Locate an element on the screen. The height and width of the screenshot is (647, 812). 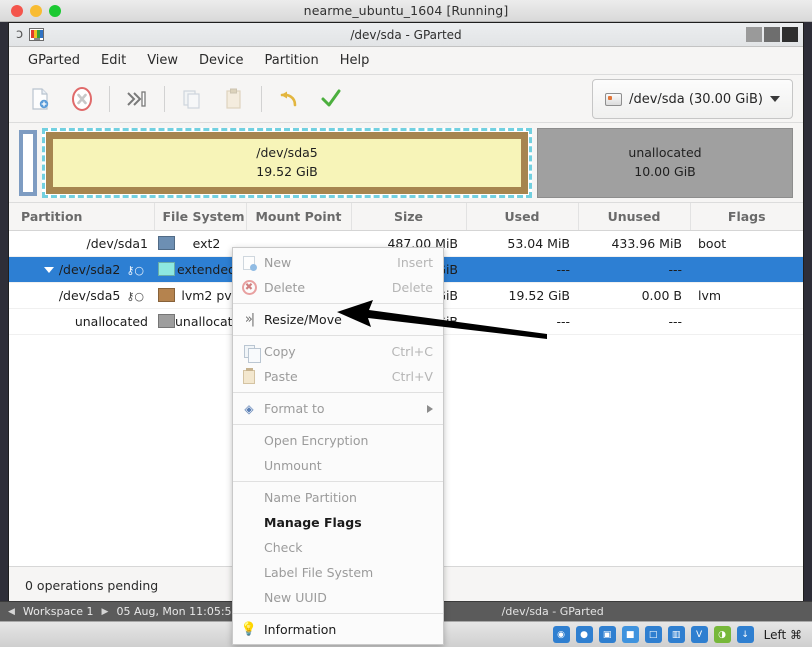
ctx-copy: Copy Ctrl+C is located at coordinates (338, 351).